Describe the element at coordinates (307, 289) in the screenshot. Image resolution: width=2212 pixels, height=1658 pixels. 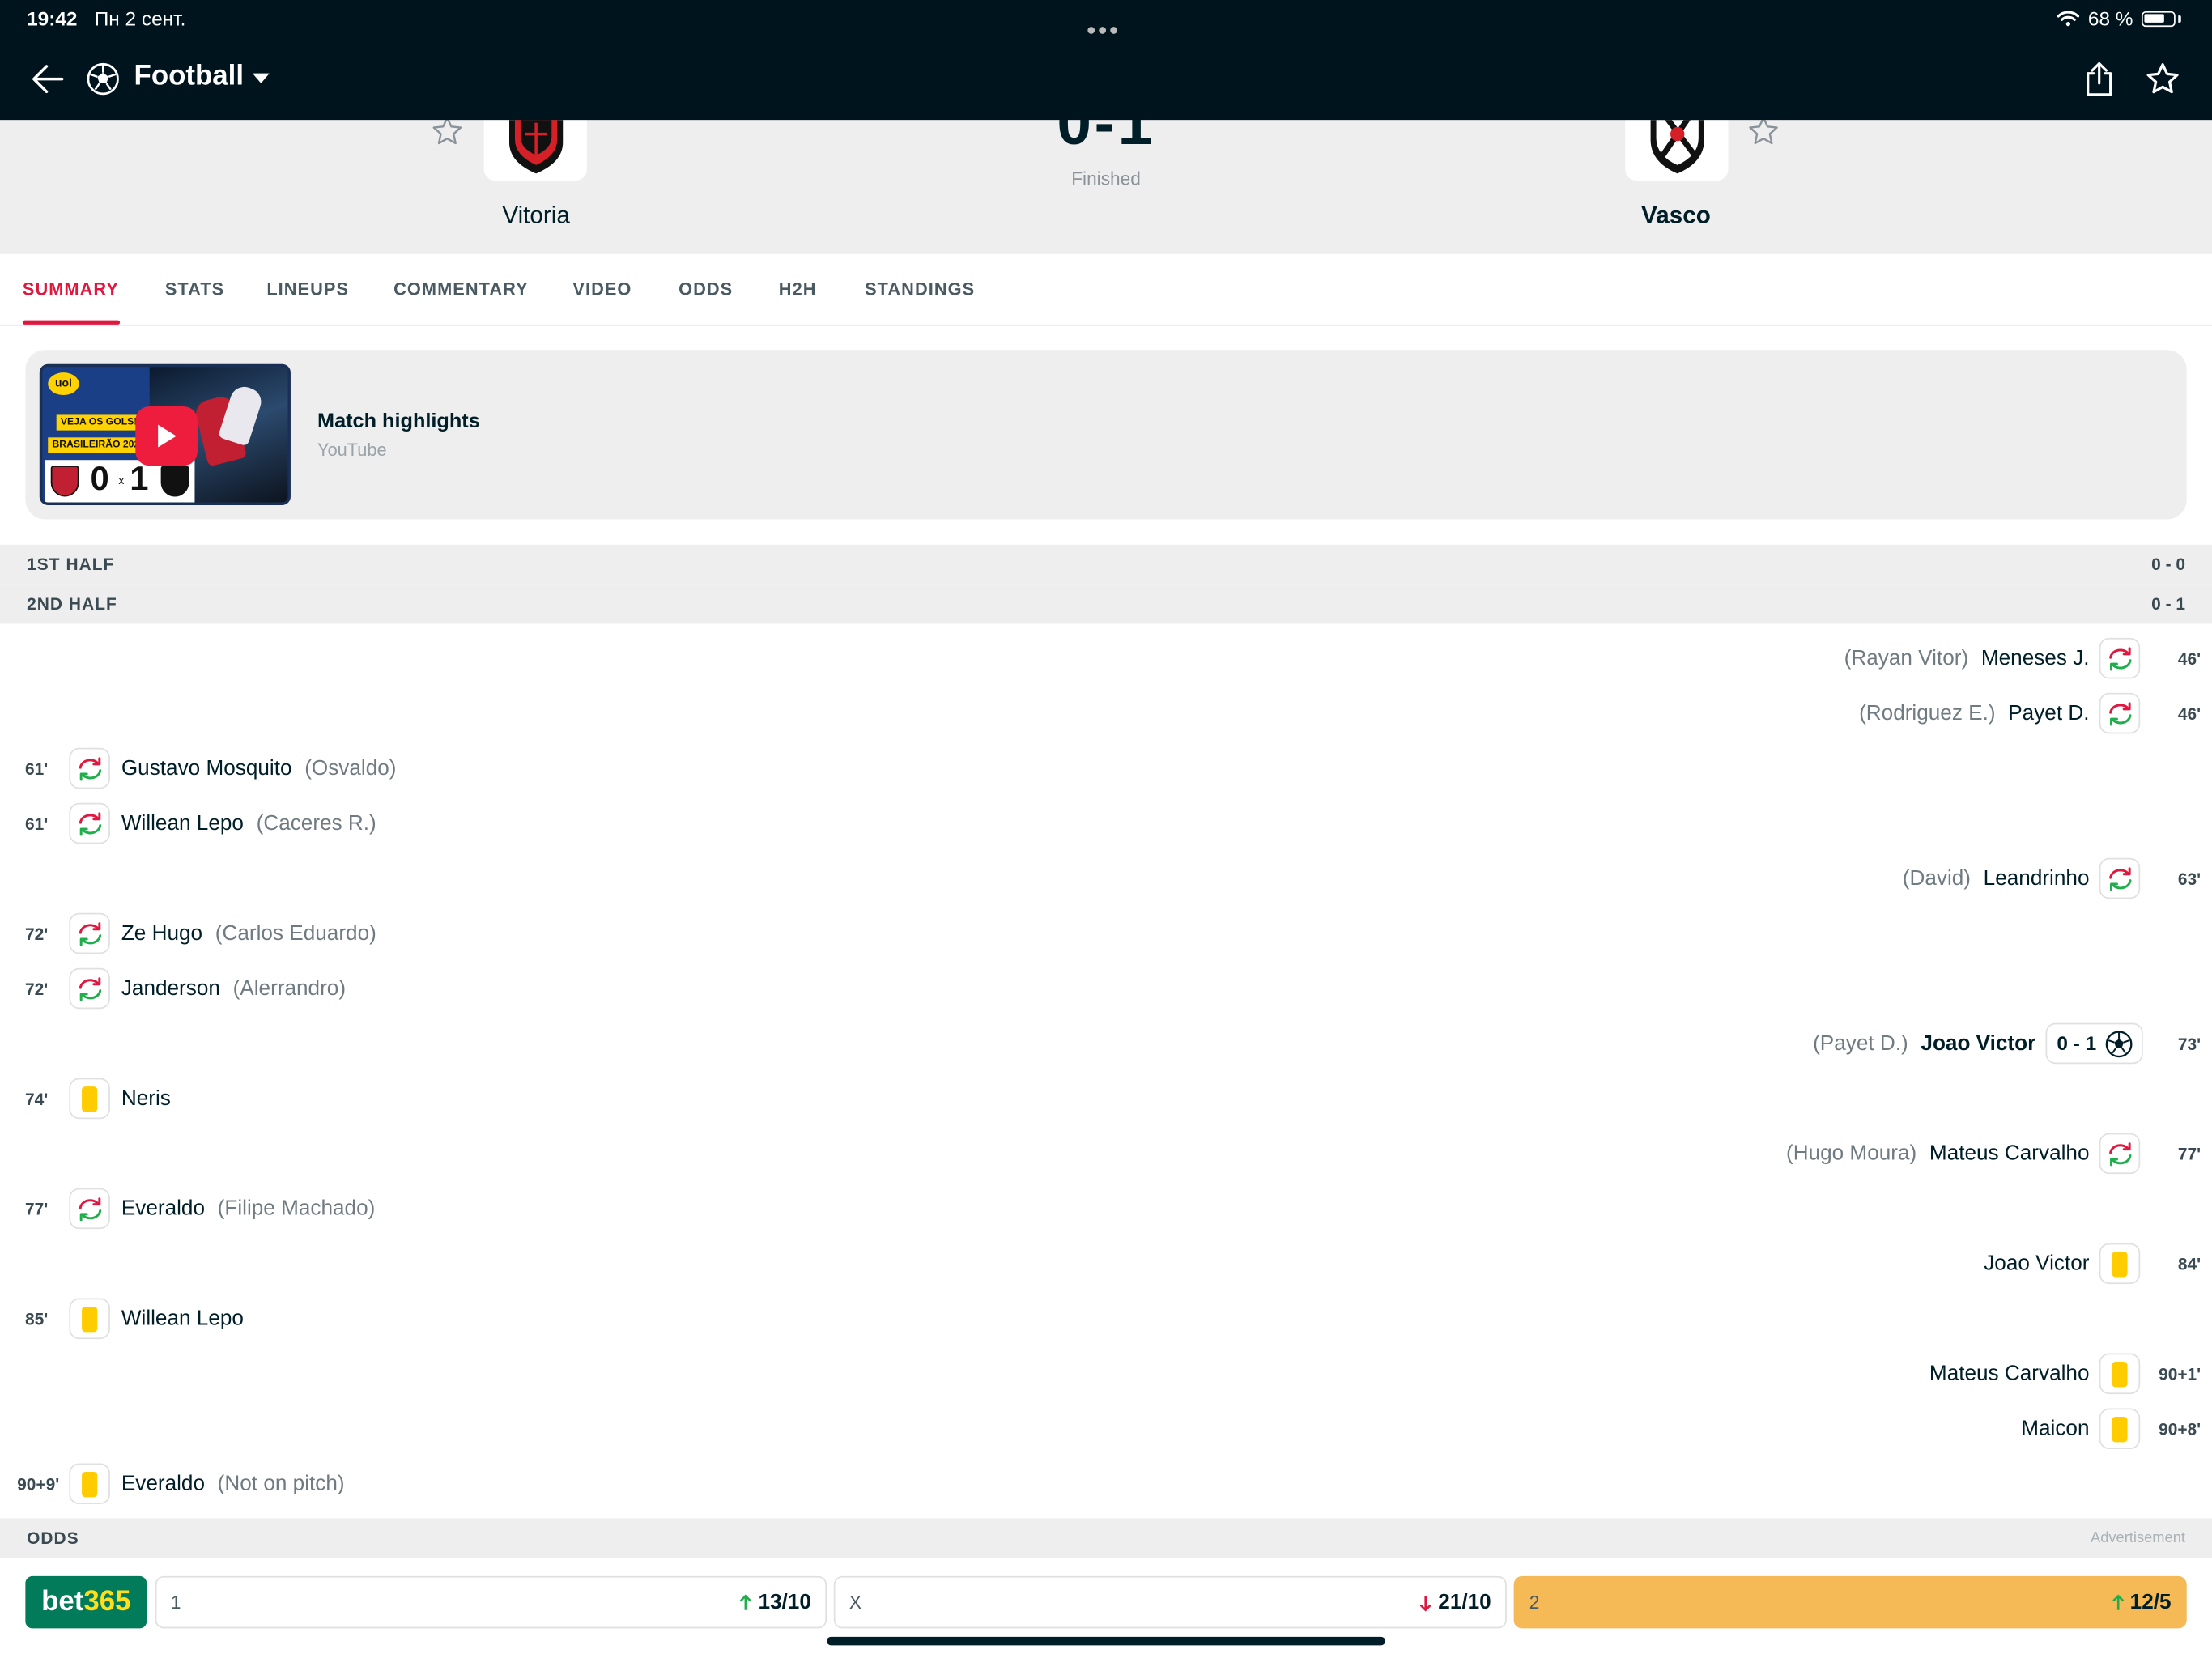
I see `tab-lineups: LINEUPS` at that location.